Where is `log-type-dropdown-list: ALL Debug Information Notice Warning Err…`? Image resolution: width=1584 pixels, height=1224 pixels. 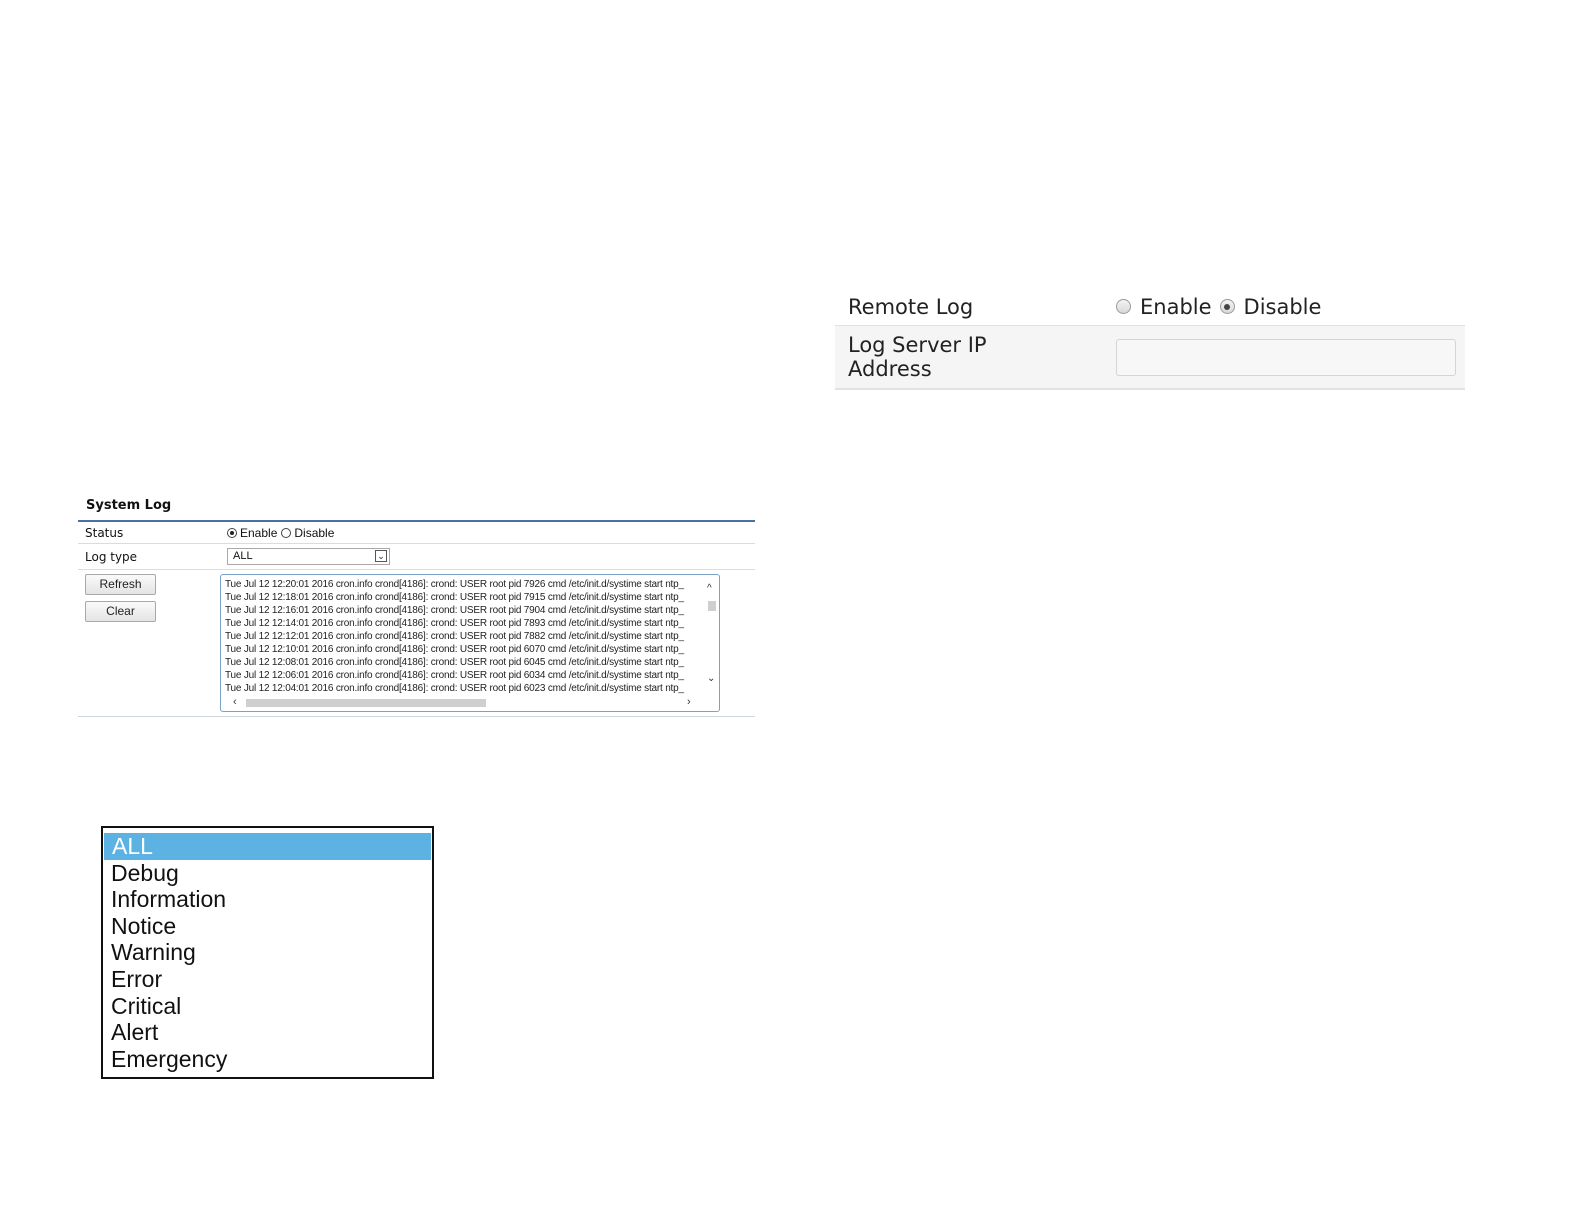
log-type-dropdown-list: ALL Debug Information Notice Warning Err… is located at coordinates (267, 952).